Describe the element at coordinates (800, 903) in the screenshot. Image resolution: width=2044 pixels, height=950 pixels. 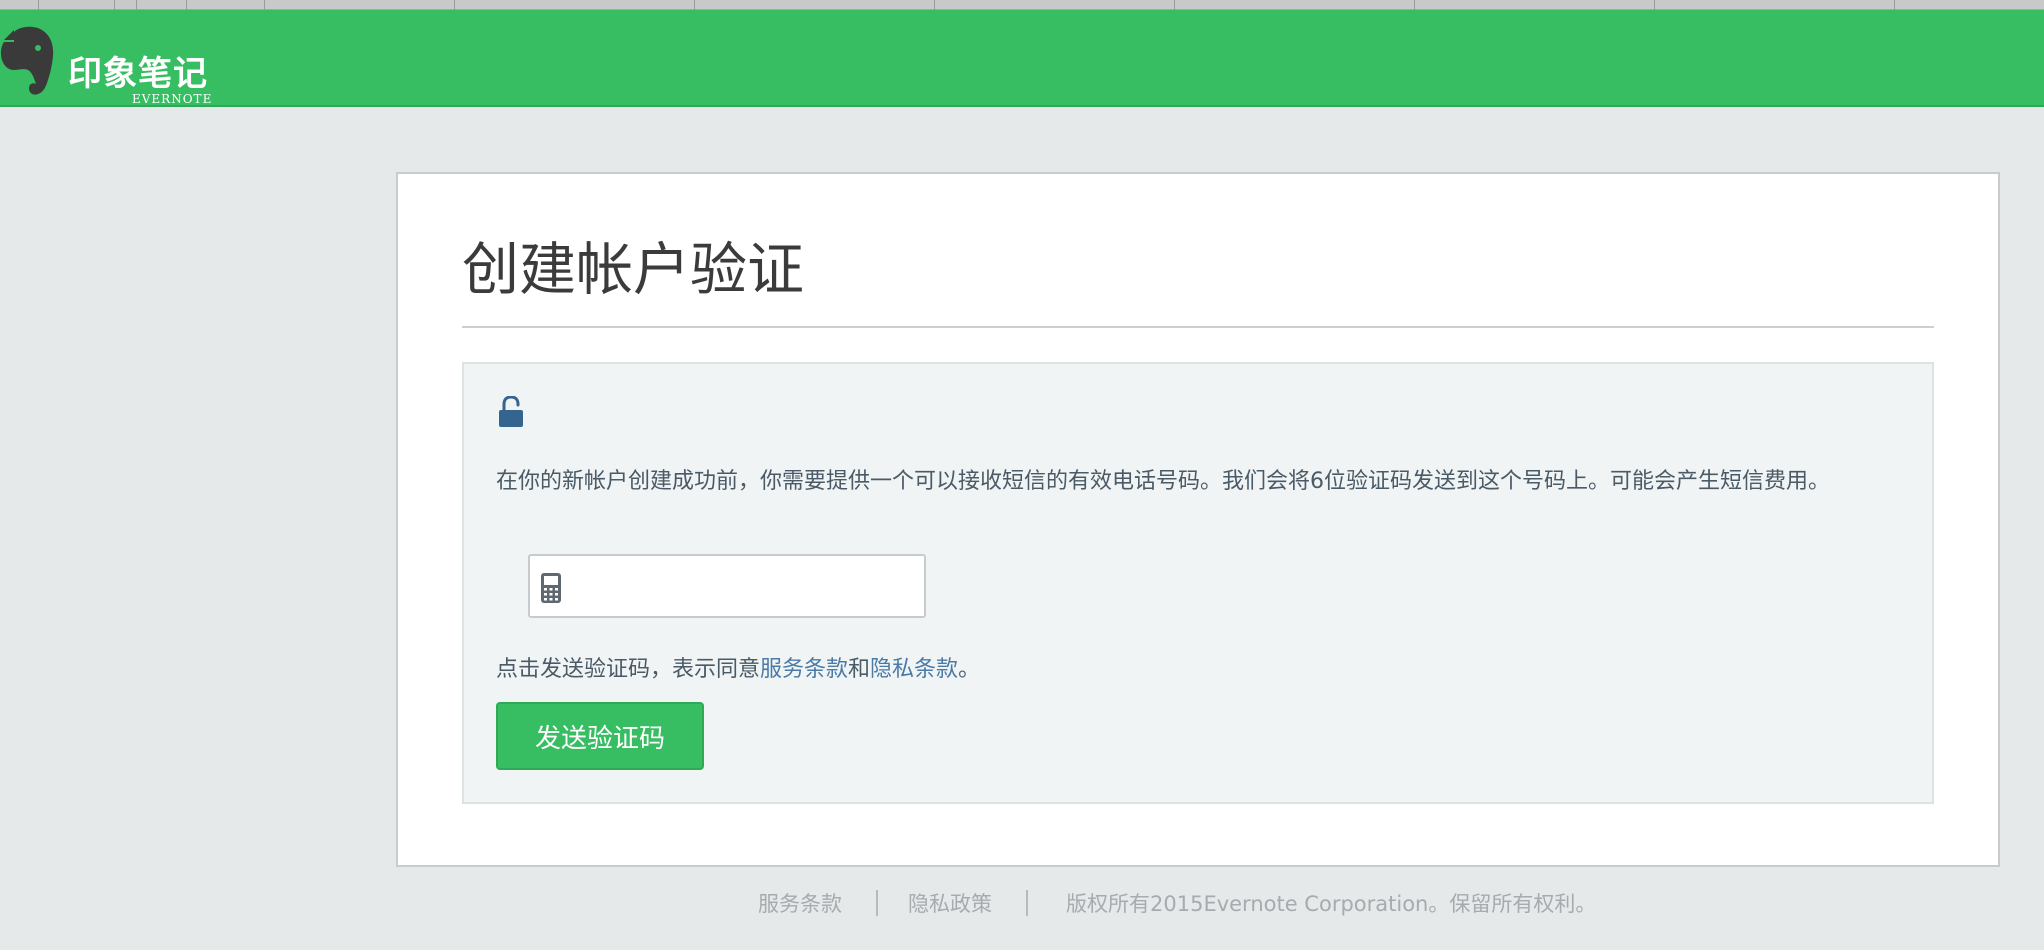
I see `footer-terms-link: 服务条款` at that location.